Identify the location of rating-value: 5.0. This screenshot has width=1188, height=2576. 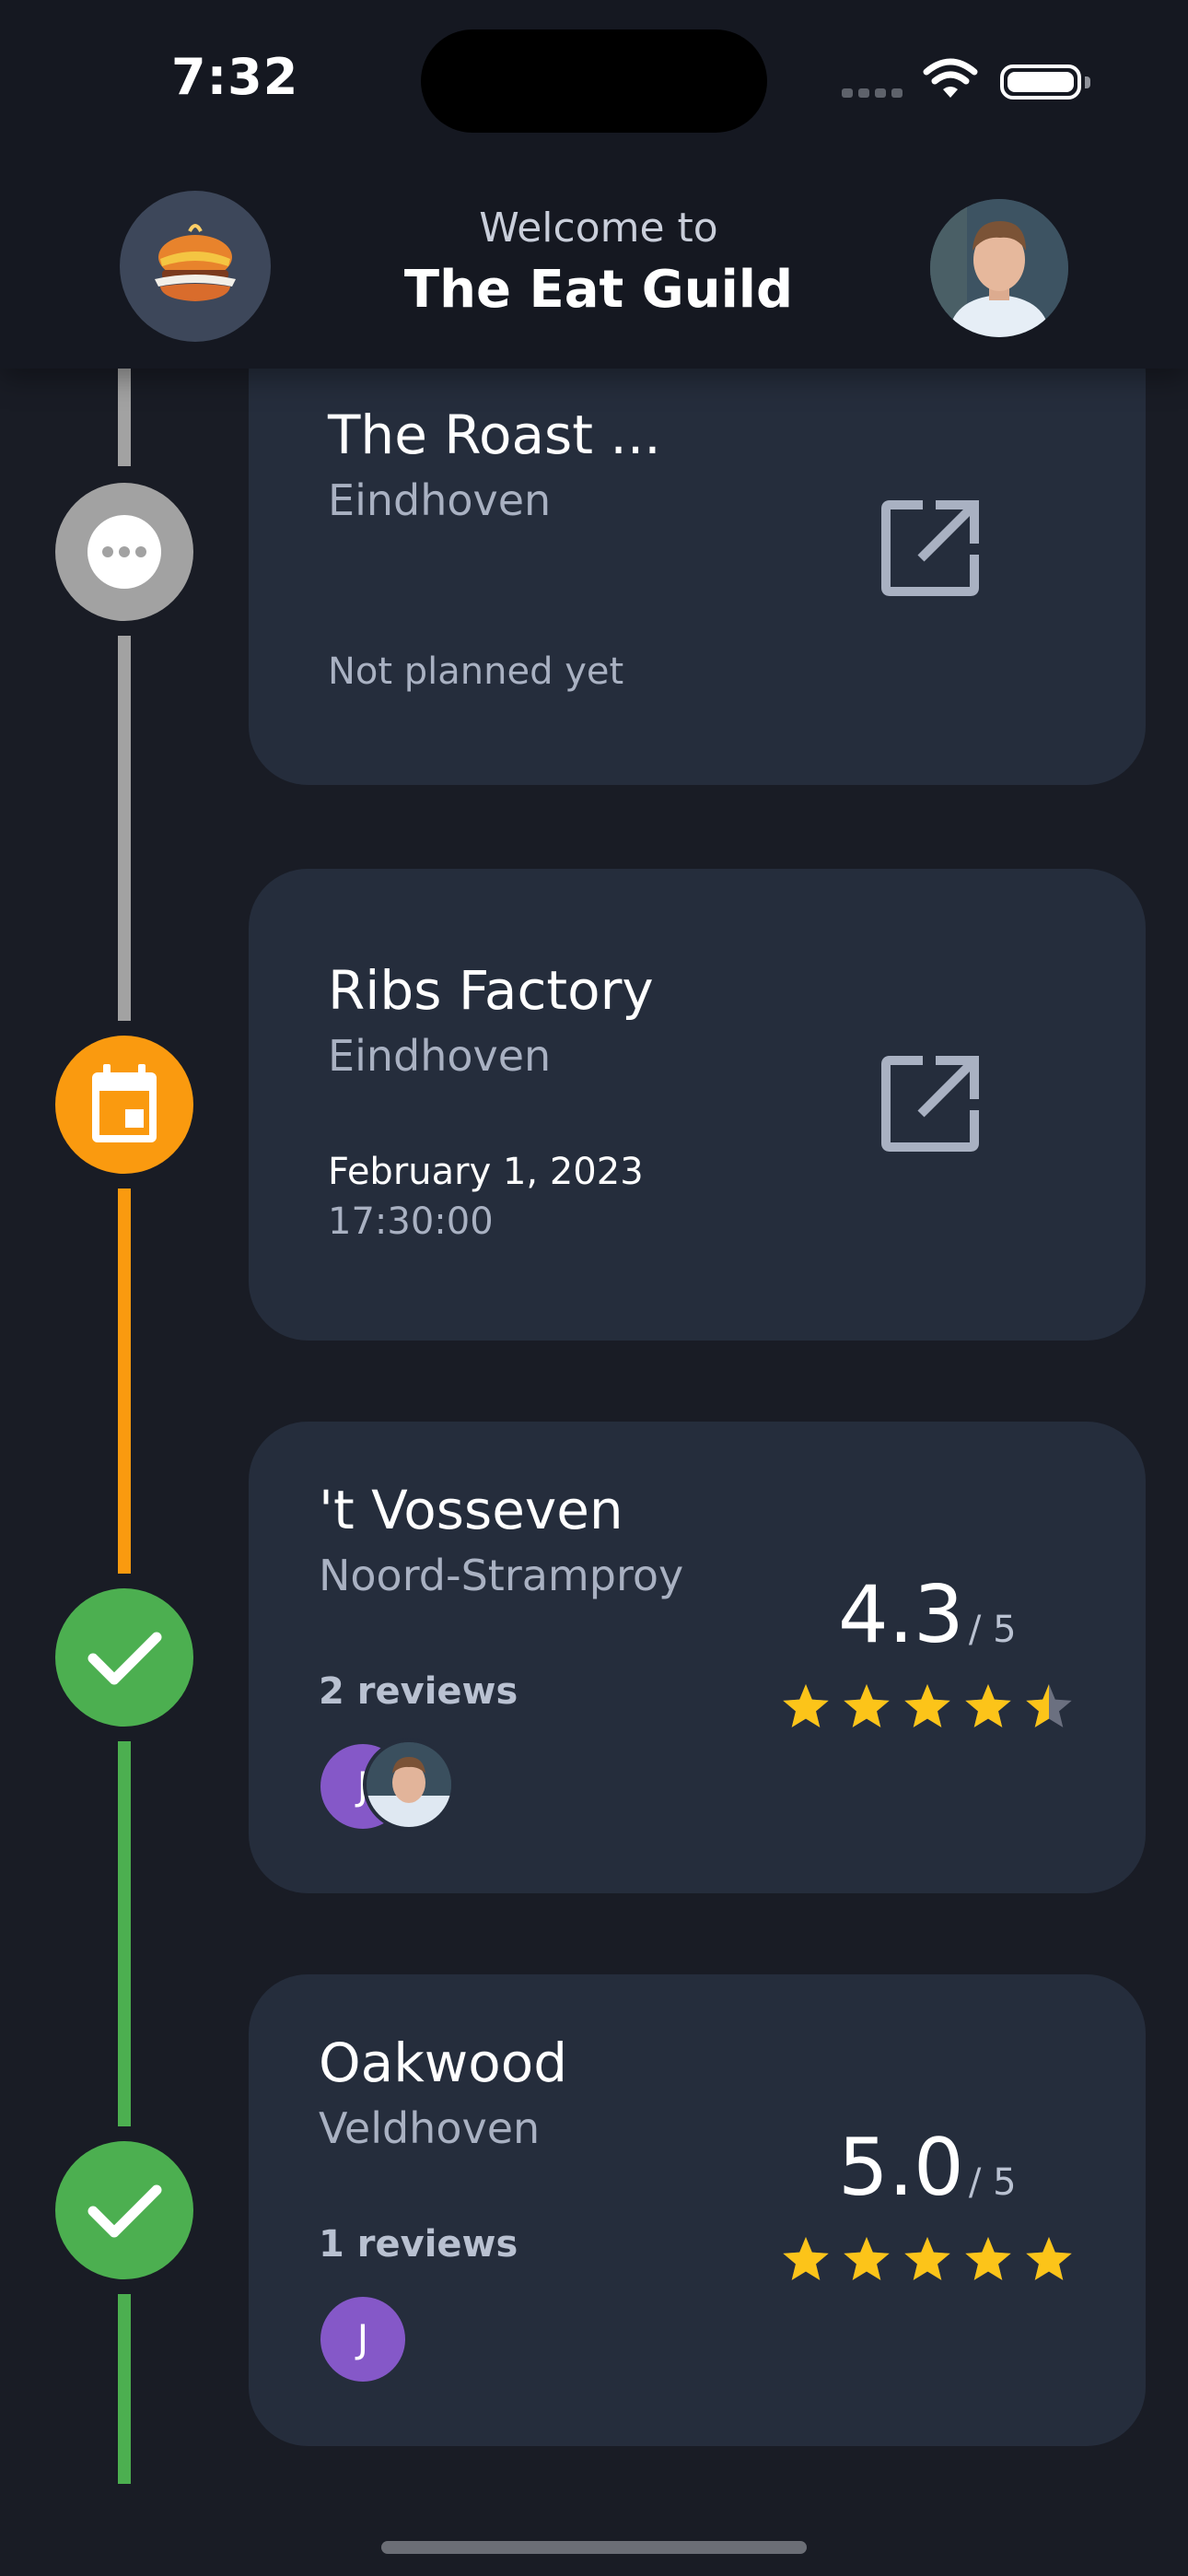
(901, 2168).